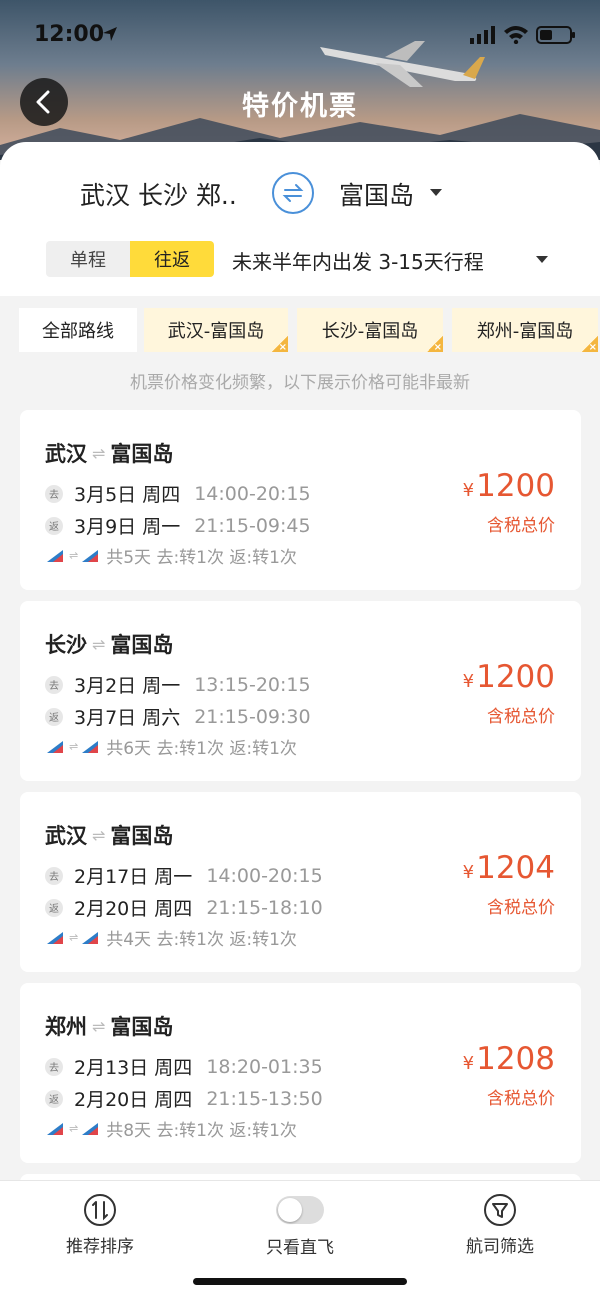 The height and width of the screenshot is (1299, 600). I want to click on route-chip-all: 全部路线, so click(78, 330).